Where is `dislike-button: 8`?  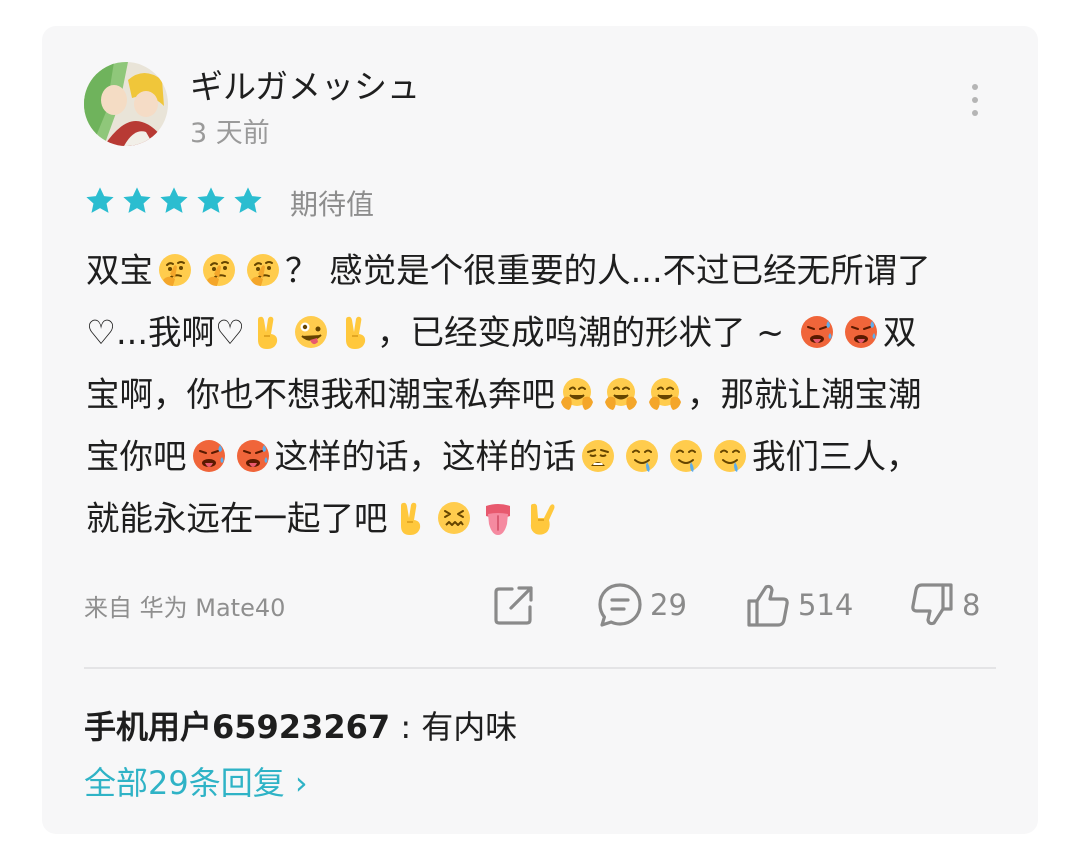 dislike-button: 8 is located at coordinates (944, 605).